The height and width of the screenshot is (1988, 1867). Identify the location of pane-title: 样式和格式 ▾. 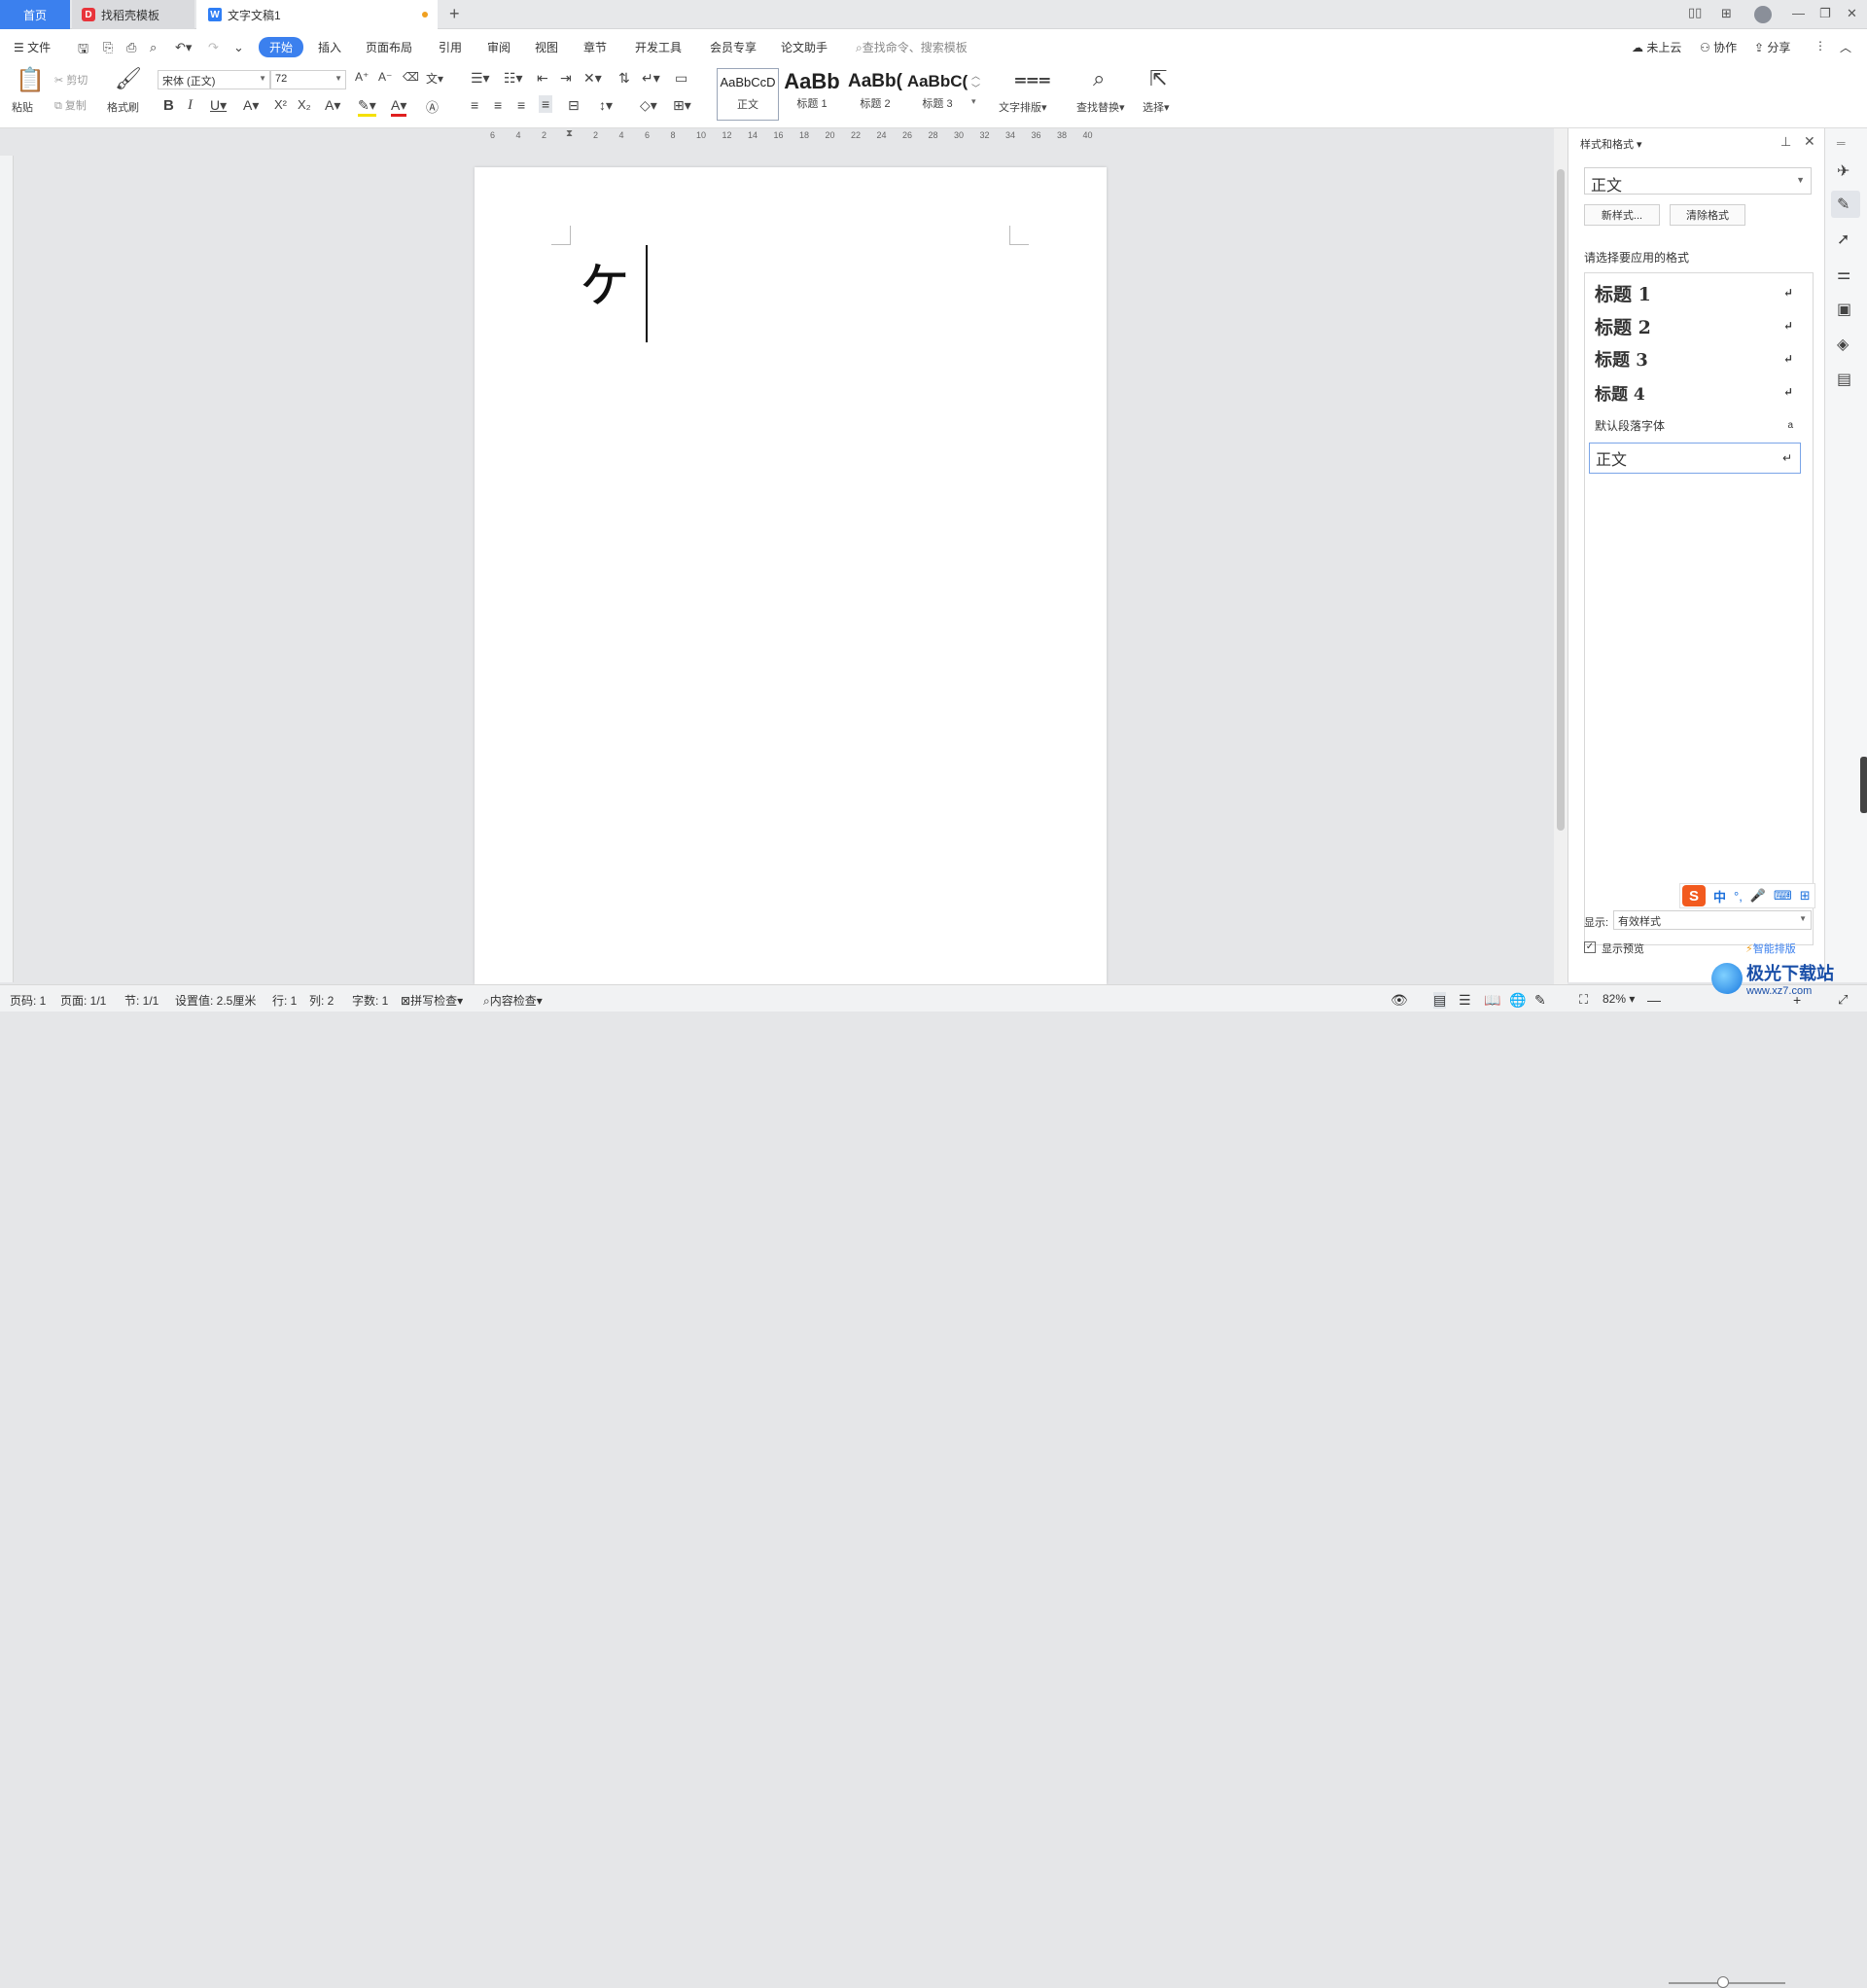
(1611, 144).